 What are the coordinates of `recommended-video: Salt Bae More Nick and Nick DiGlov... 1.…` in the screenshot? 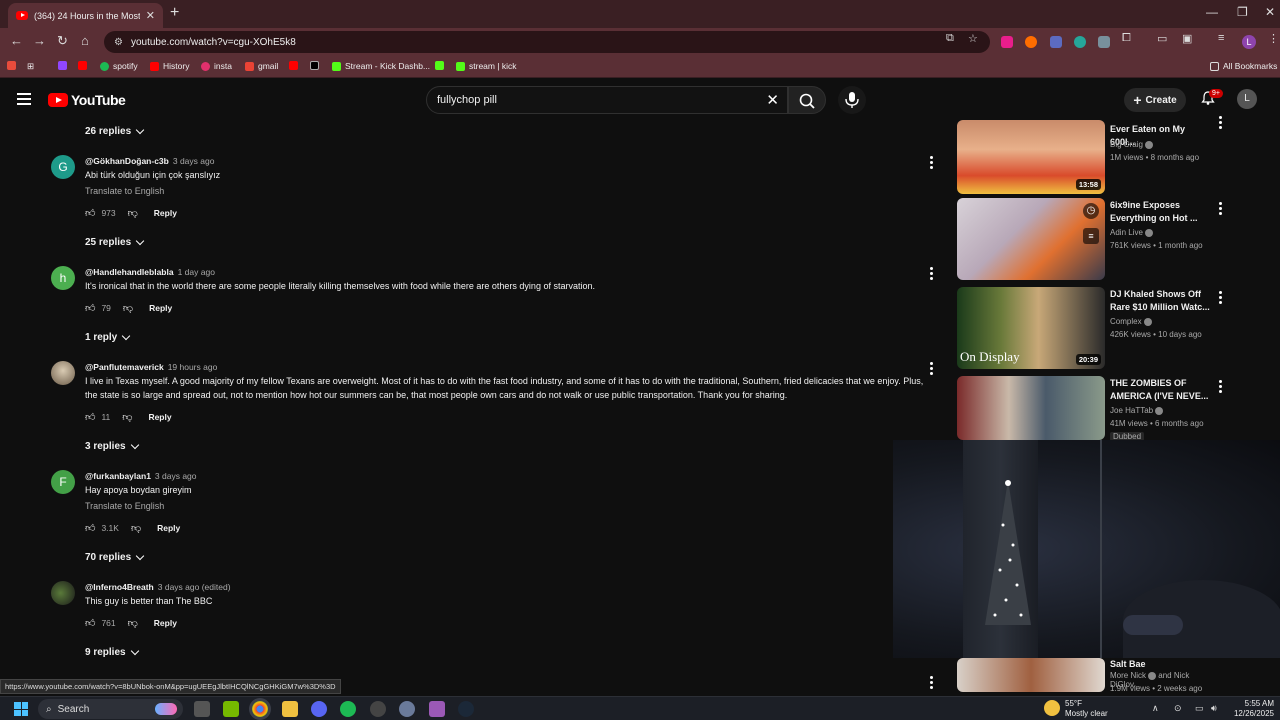 It's located at (1087, 675).